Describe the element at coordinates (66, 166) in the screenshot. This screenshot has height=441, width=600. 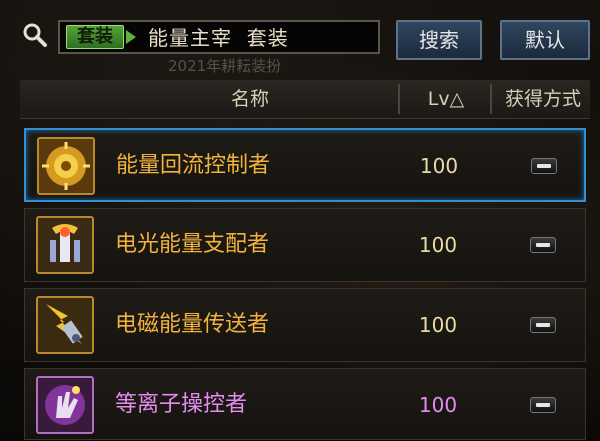
I see `golden-mechanism-icon` at that location.